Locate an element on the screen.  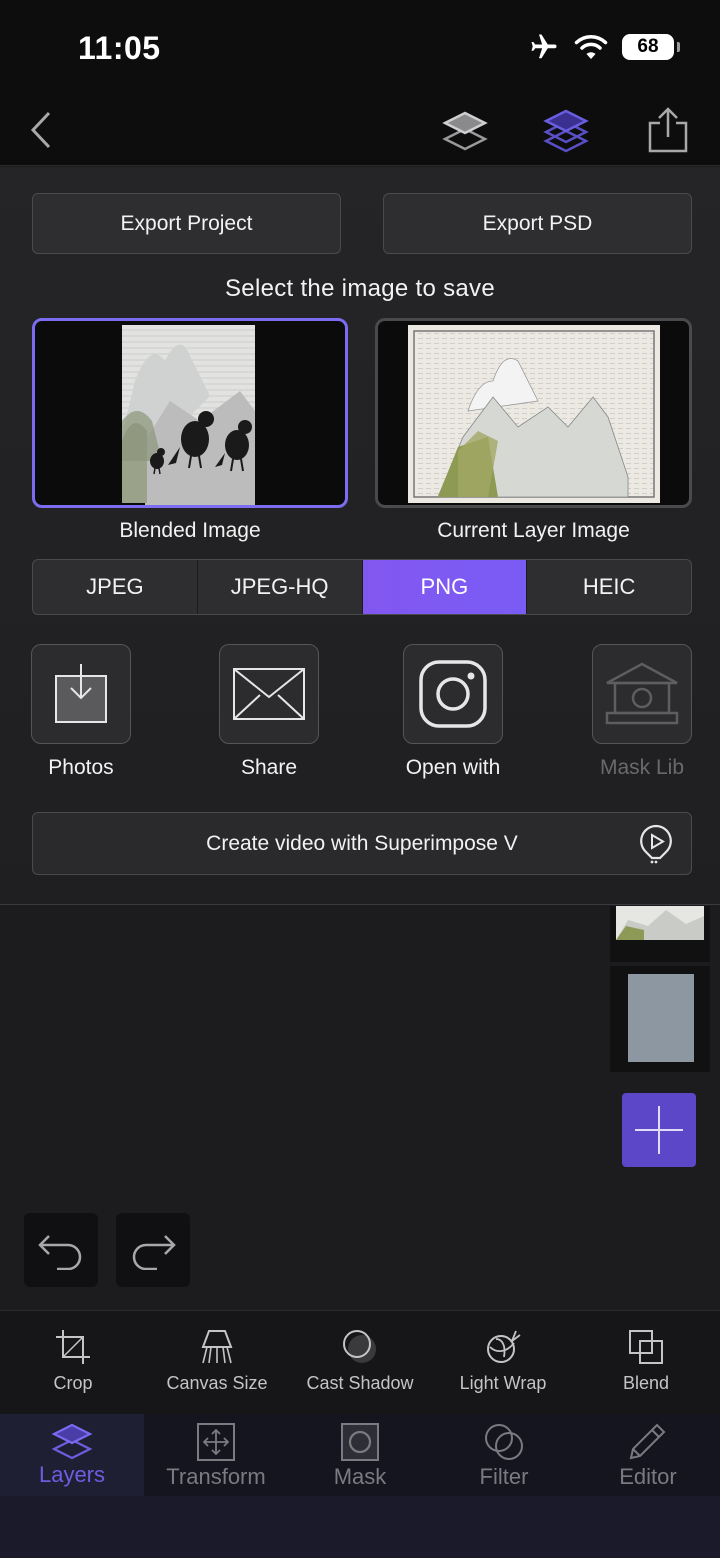
blended-image-preview is located at coordinates (188, 415).